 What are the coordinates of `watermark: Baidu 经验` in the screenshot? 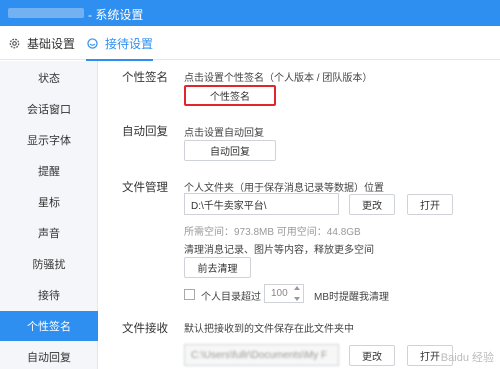 It's located at (467, 358).